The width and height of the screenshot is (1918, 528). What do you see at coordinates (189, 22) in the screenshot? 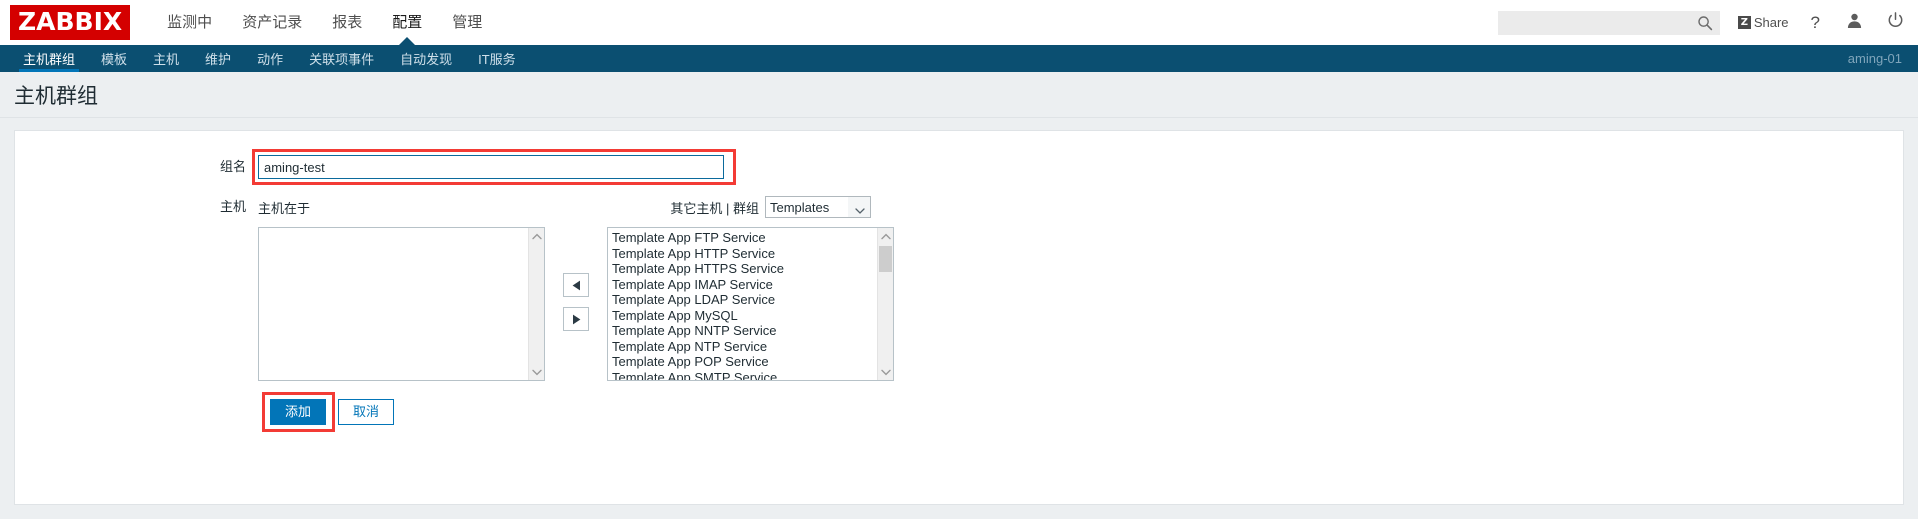
I see `main-nav-item-monitoring: 监测中` at bounding box center [189, 22].